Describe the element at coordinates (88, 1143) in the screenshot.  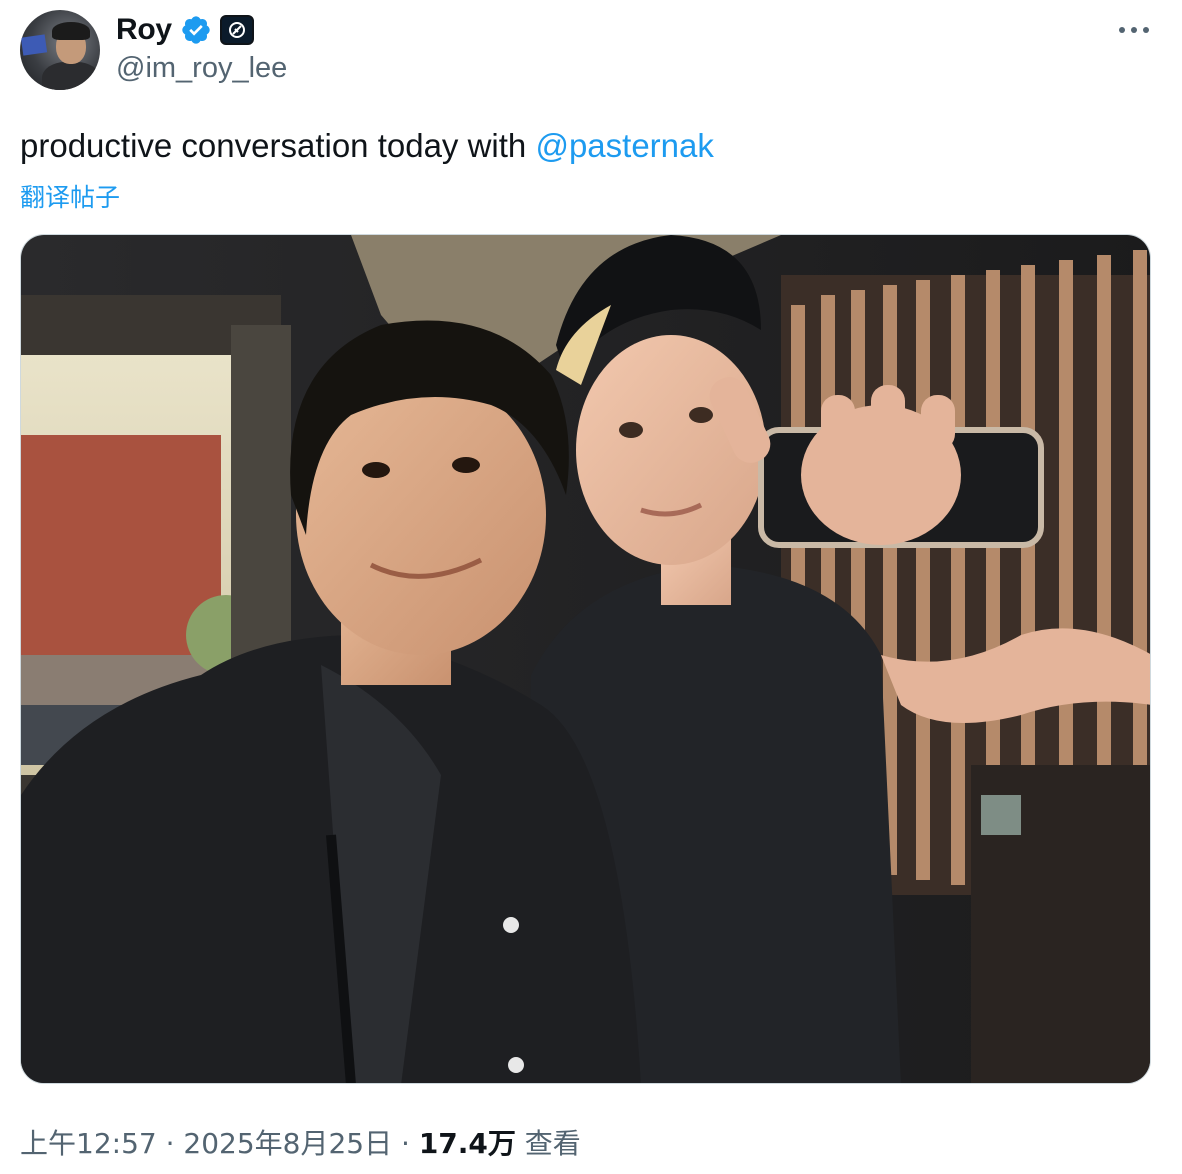
I see `tweet-time: 上午12:57` at that location.